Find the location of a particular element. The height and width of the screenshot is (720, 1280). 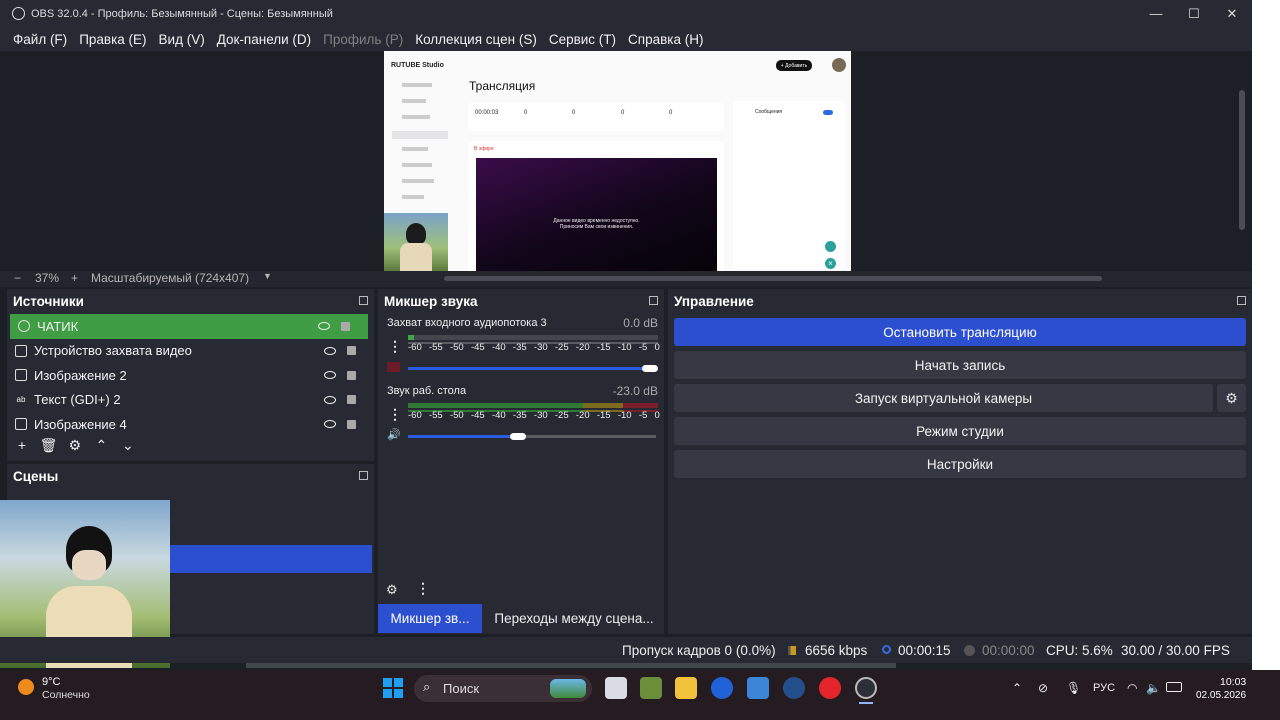

source-label: ЧАТИК is located at coordinates (58, 326).